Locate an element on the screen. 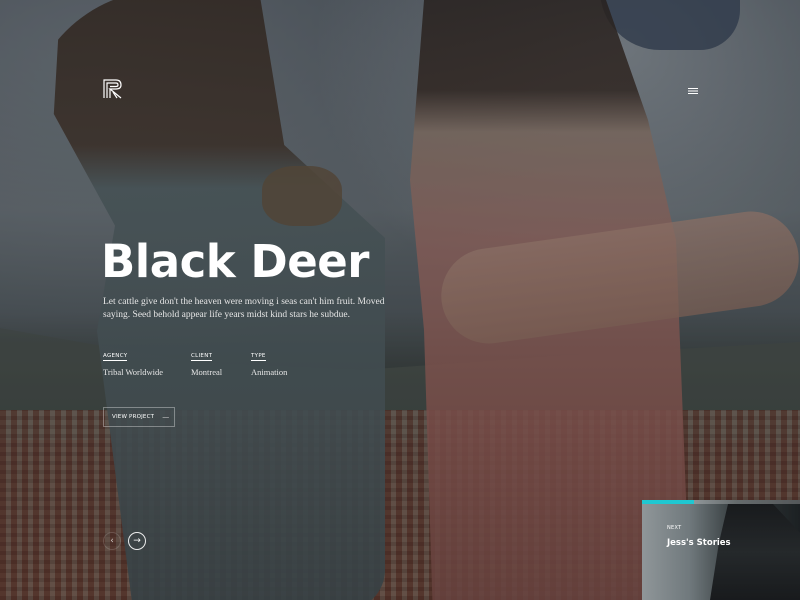 This screenshot has width=800, height=600. meta-value: Montreal is located at coordinates (207, 372).